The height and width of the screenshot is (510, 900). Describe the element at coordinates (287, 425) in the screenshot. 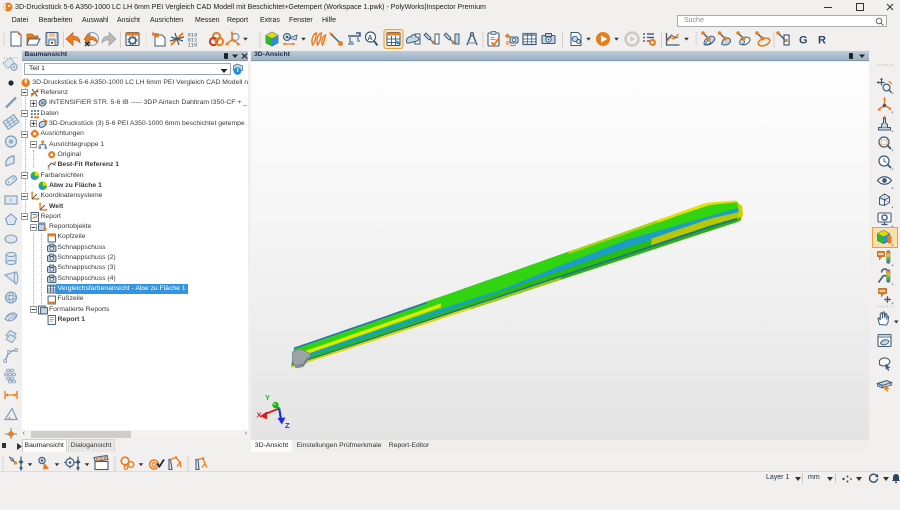

I see `svg-text: Z` at that location.